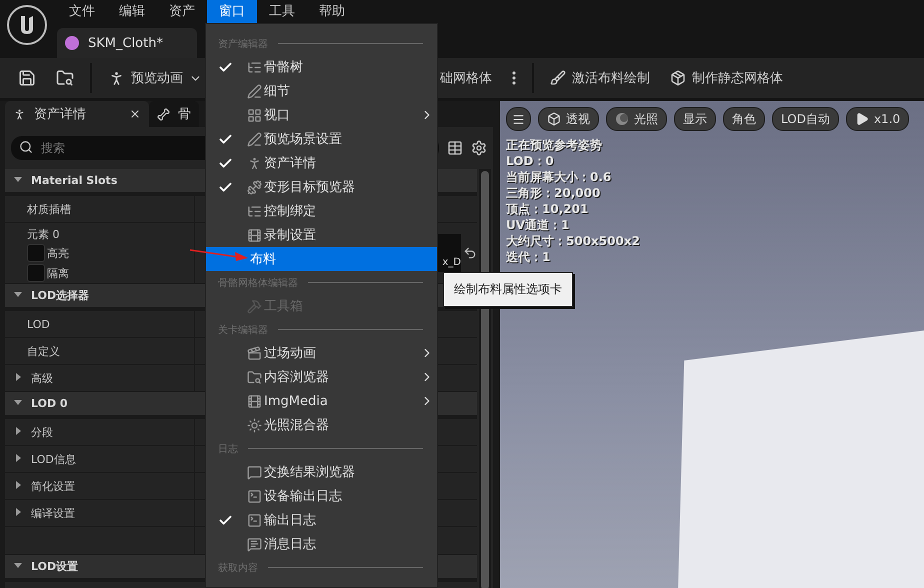 The height and width of the screenshot is (588, 924). I want to click on section-title: LOD选择器, so click(60, 295).